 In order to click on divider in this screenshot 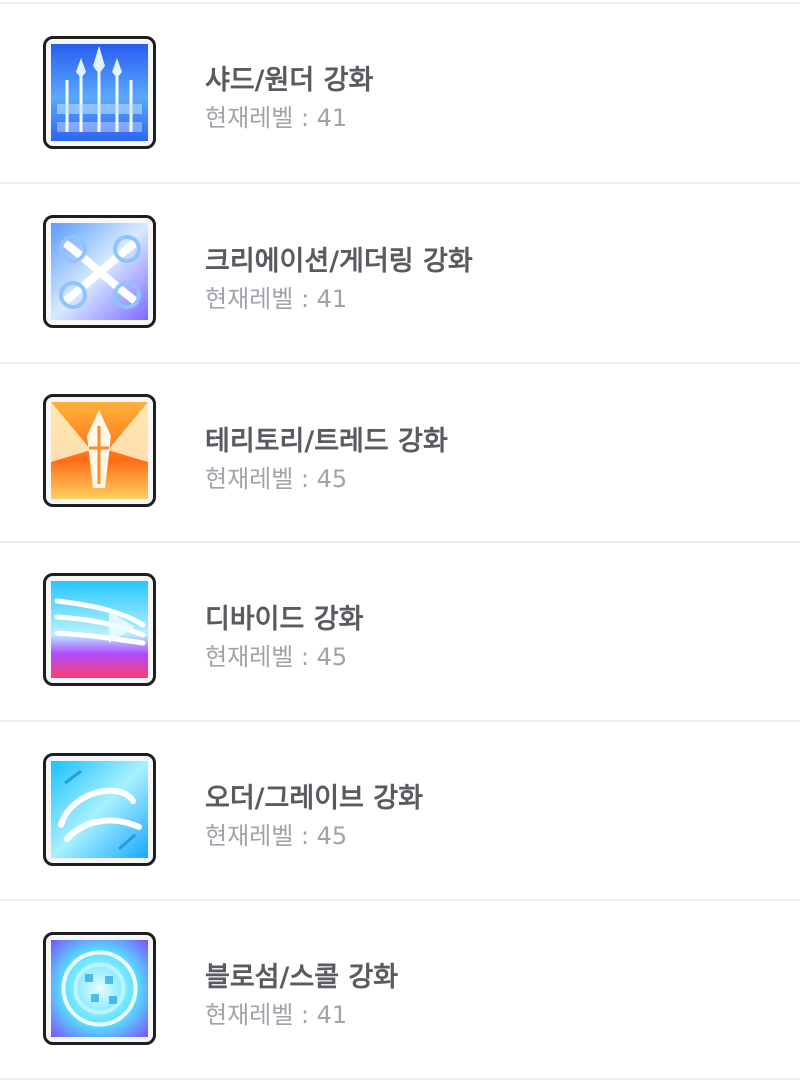, I will do `click(400, 1079)`.